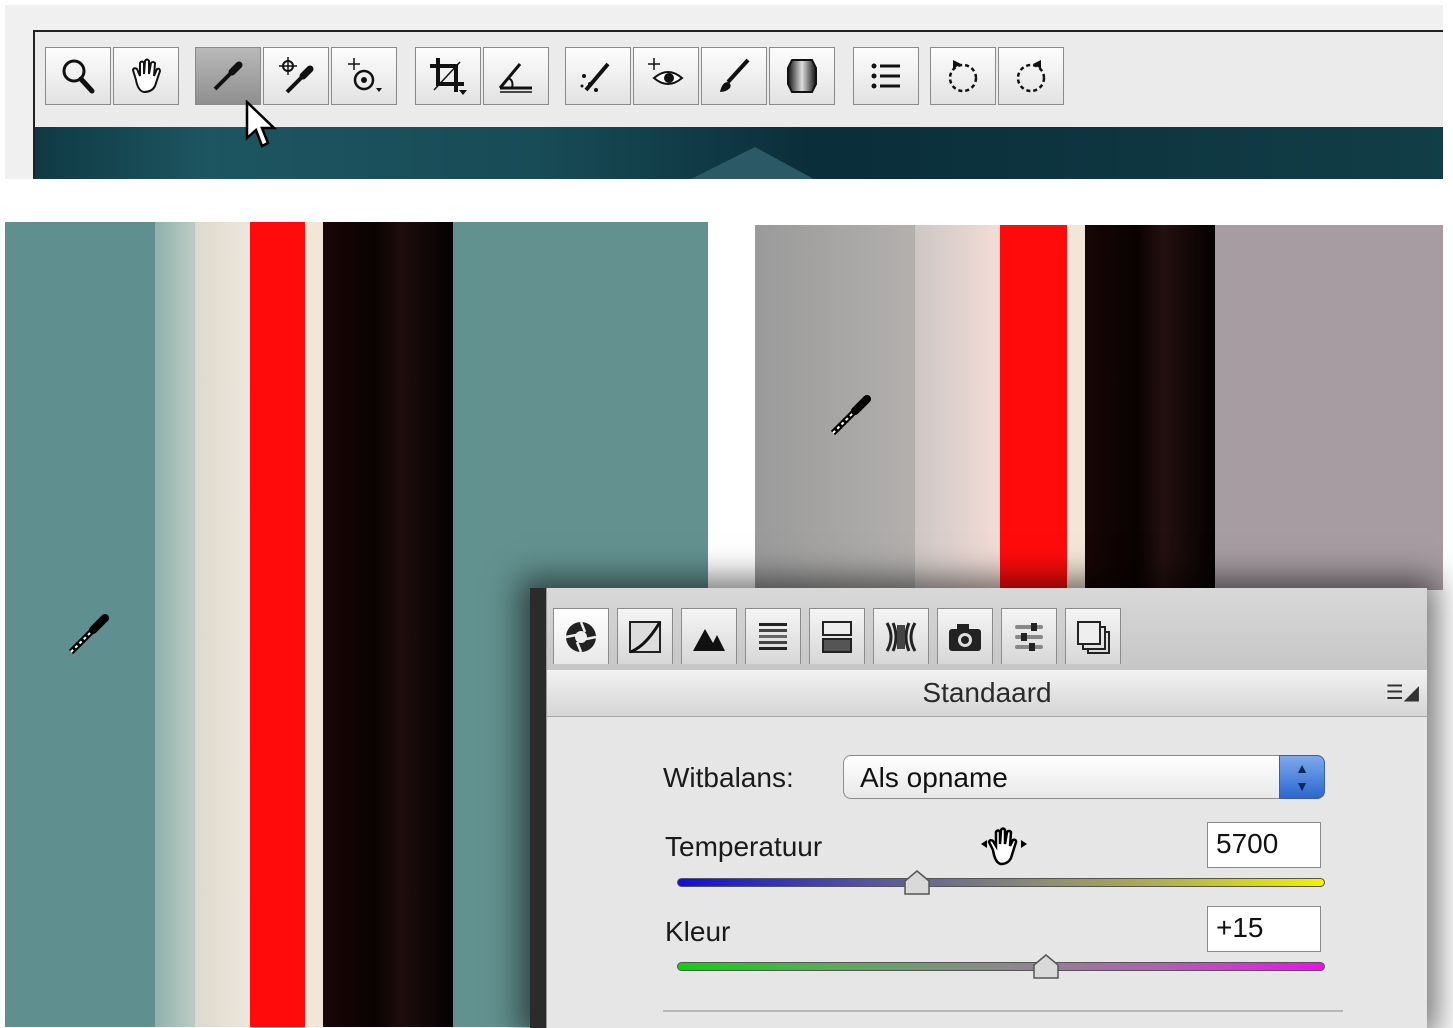  What do you see at coordinates (709, 639) in the screenshot?
I see `detail-icon` at bounding box center [709, 639].